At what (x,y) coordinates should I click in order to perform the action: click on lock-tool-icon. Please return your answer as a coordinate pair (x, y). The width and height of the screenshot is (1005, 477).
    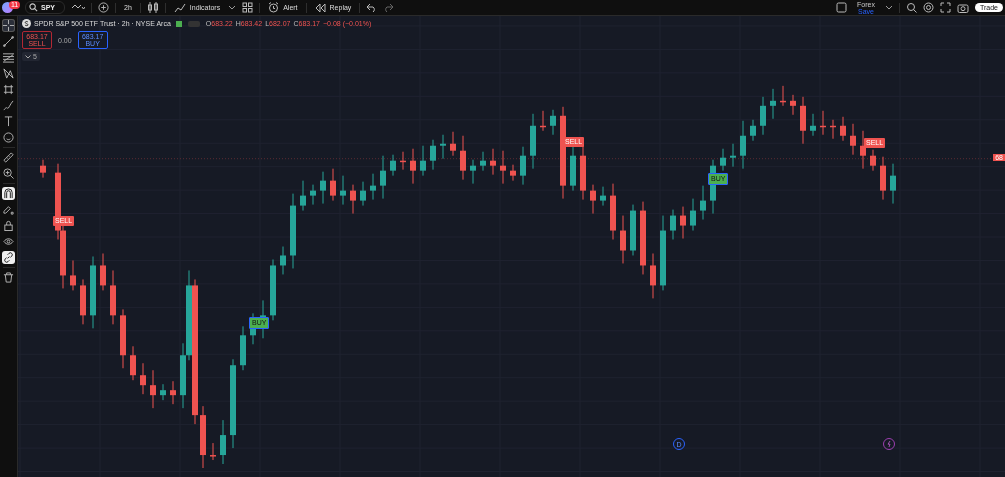
    Looking at the image, I should click on (8, 225).